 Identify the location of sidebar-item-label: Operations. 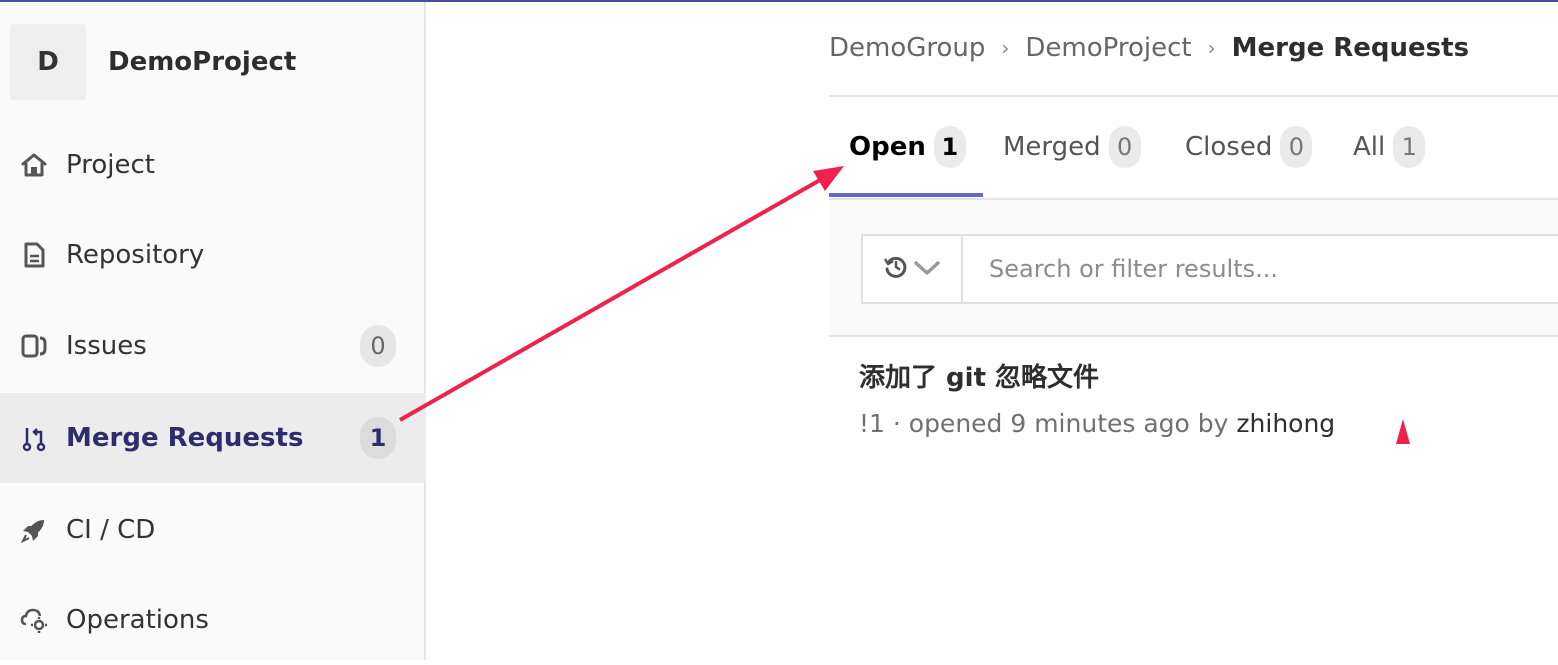
(137, 620).